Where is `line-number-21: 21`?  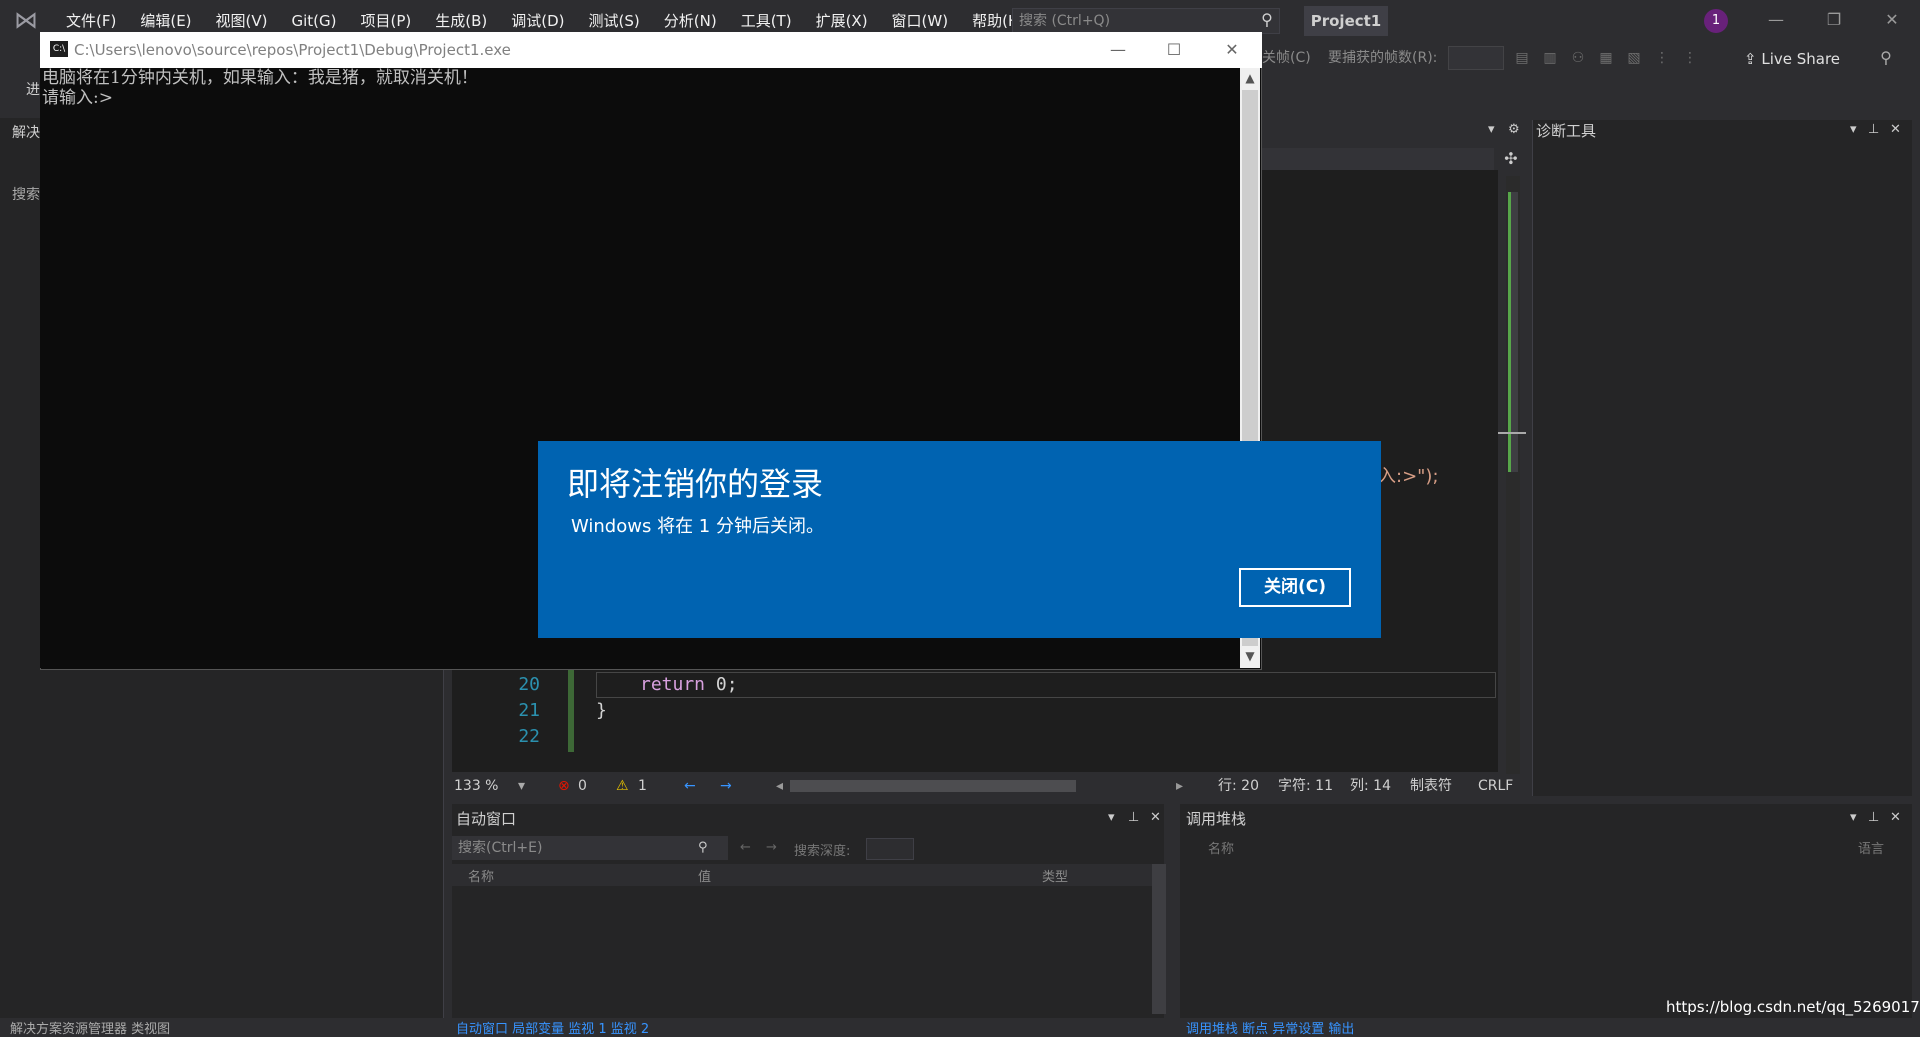 line-number-21: 21 is located at coordinates (529, 710).